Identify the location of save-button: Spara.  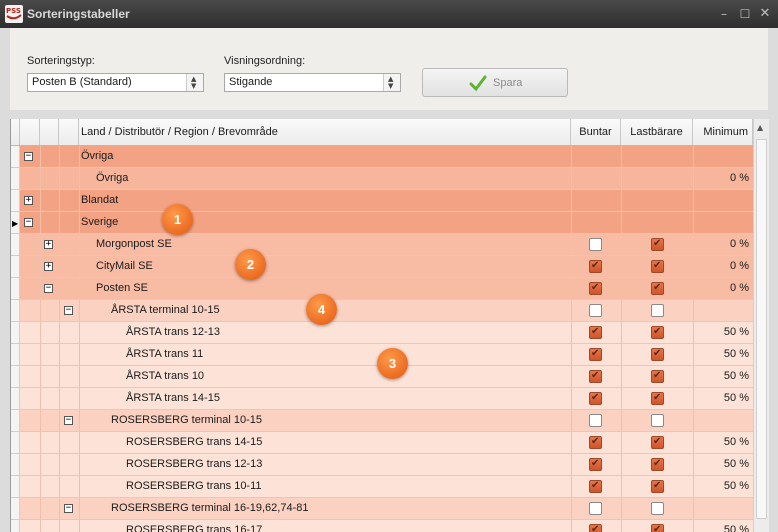
(495, 82).